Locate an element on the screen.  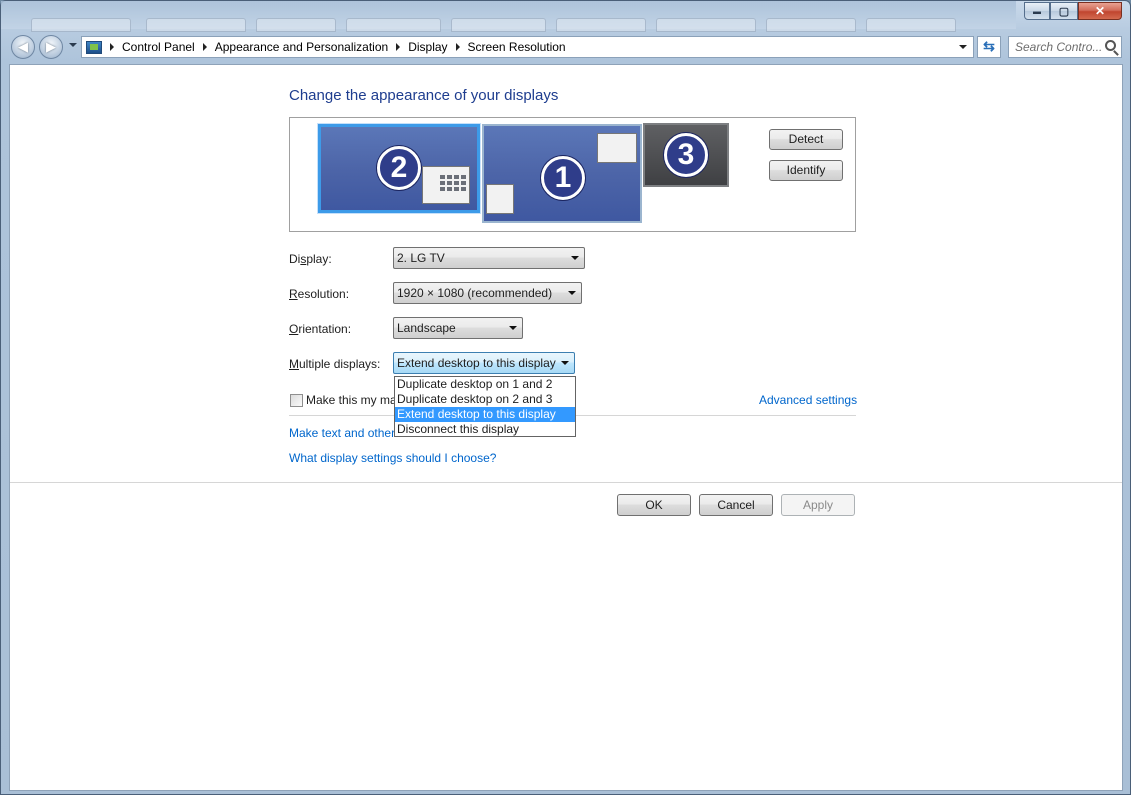
refresh-icon: ⇆ is located at coordinates (989, 46).